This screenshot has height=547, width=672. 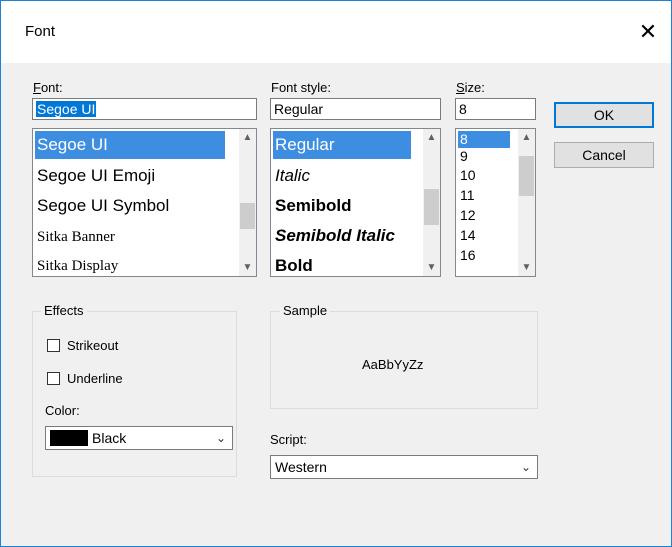 What do you see at coordinates (247, 202) in the screenshot?
I see `font-list-scrollbar: ▲ ▼` at bounding box center [247, 202].